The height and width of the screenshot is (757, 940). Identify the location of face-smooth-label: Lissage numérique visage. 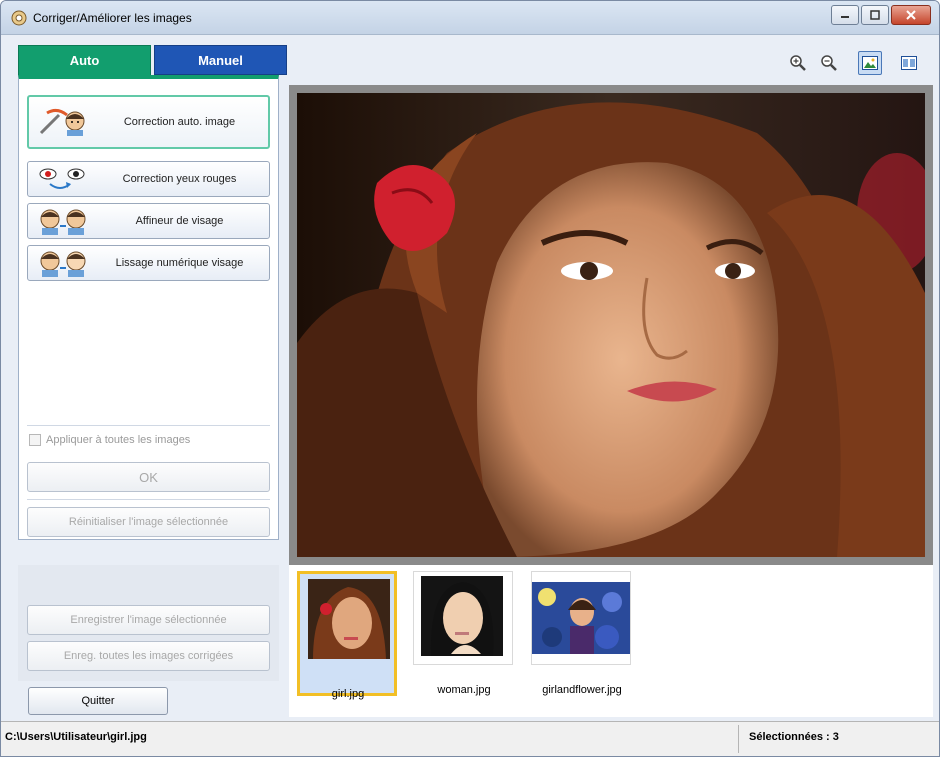
(179, 263).